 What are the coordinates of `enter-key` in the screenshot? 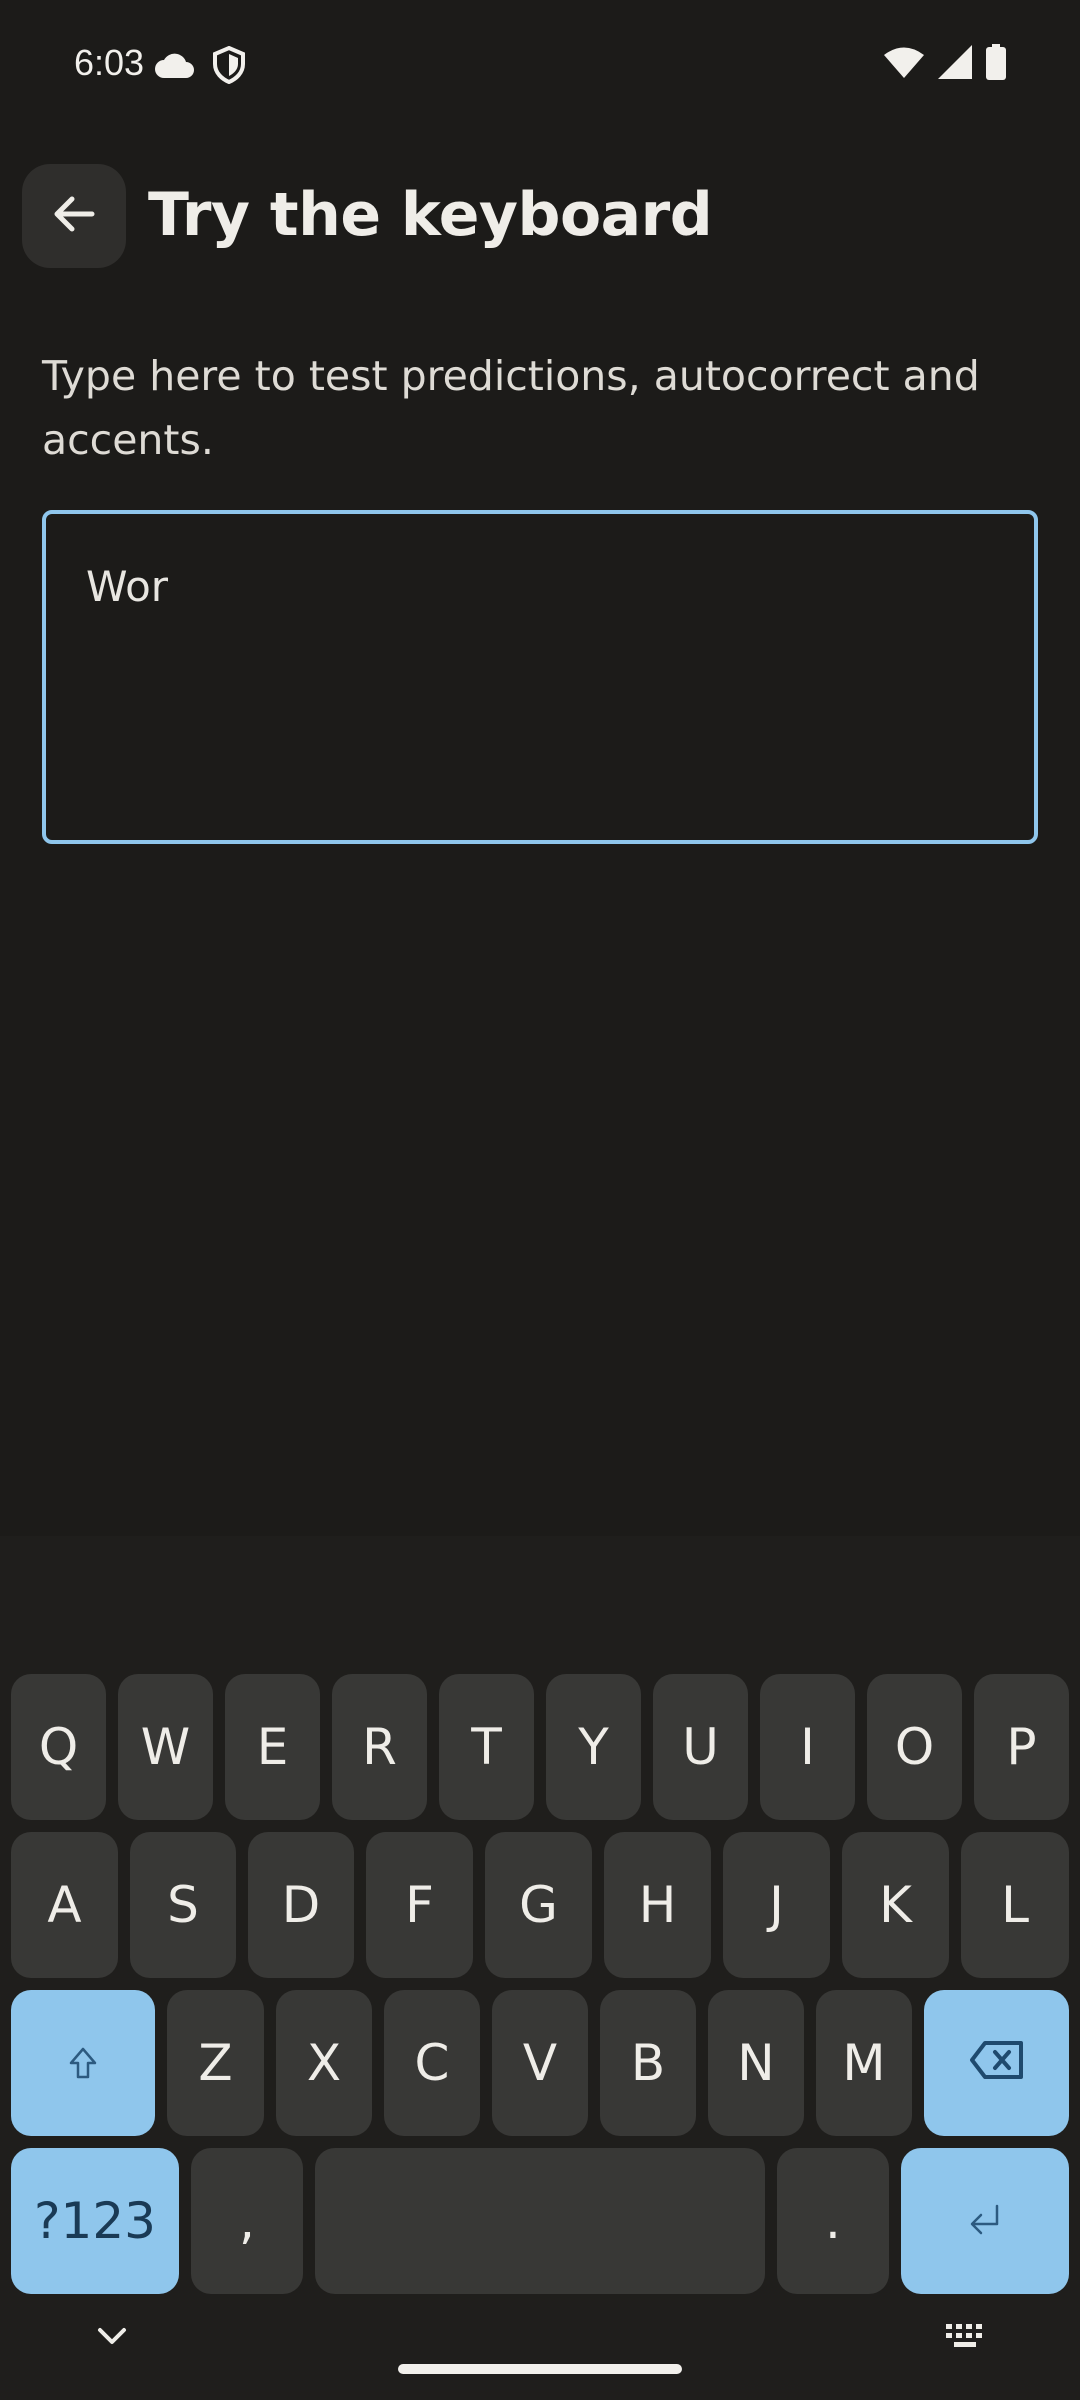 It's located at (985, 2221).